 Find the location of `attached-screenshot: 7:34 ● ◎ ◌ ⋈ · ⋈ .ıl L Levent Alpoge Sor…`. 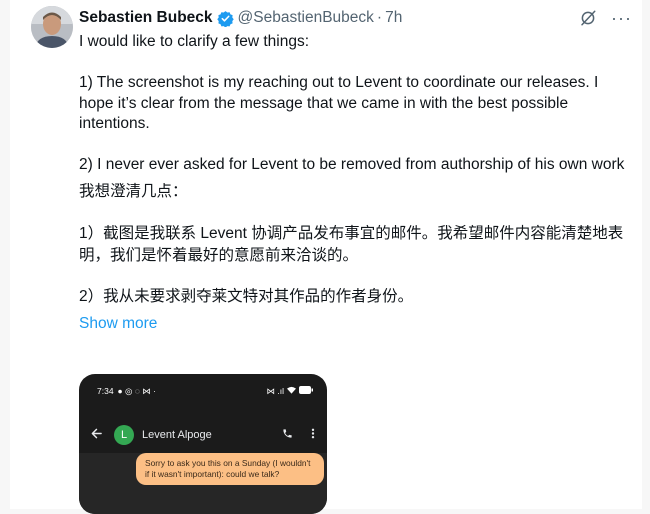

attached-screenshot: 7:34 ● ◎ ◌ ⋈ · ⋈ .ıl L Levent Alpoge Sor… is located at coordinates (203, 444).